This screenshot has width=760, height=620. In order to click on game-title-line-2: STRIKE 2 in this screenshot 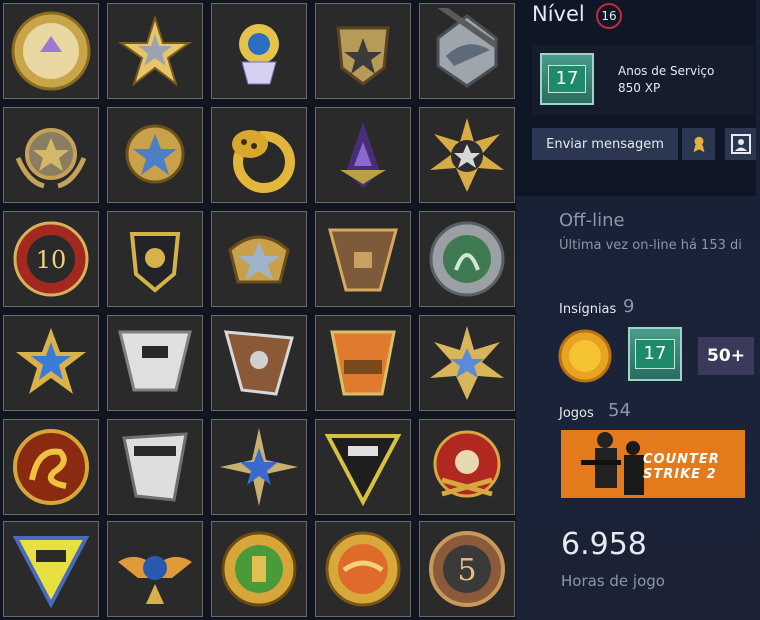, I will do `click(680, 474)`.